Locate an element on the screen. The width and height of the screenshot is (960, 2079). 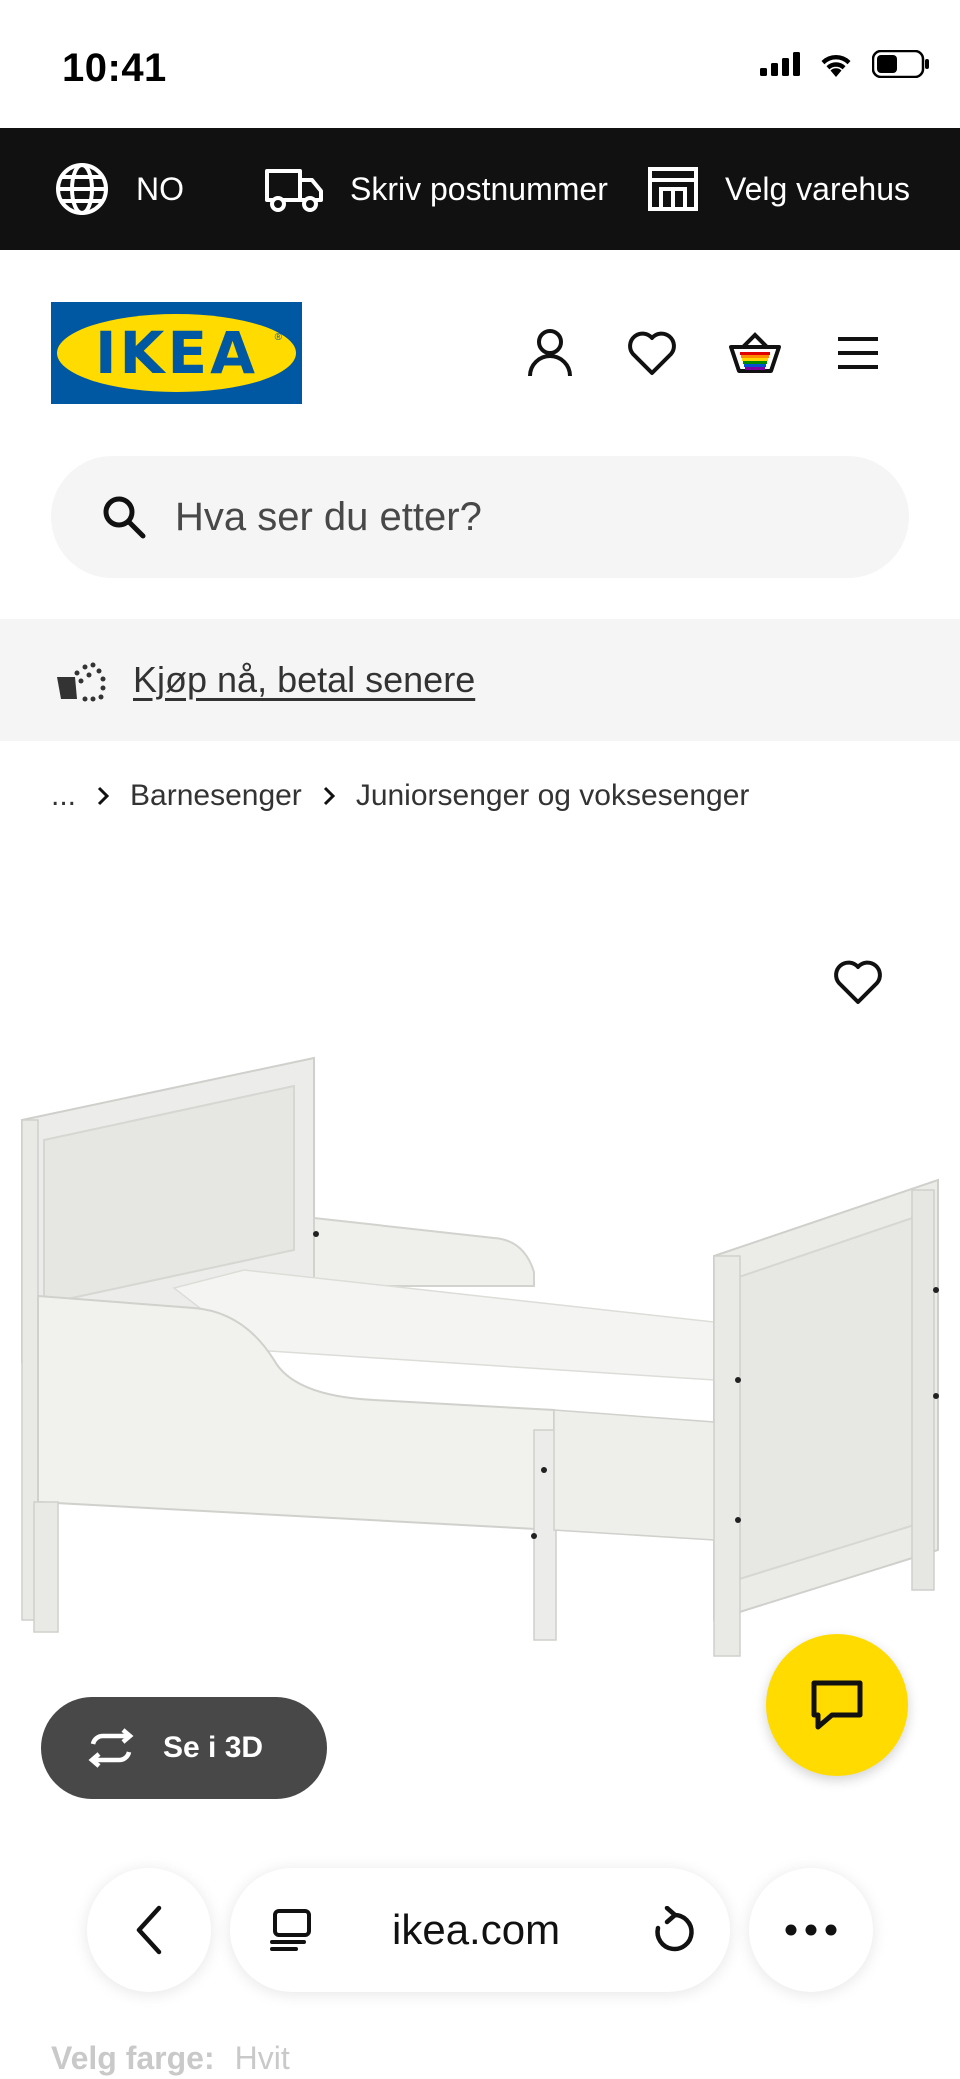
chevron-left-icon is located at coordinates (149, 1930).